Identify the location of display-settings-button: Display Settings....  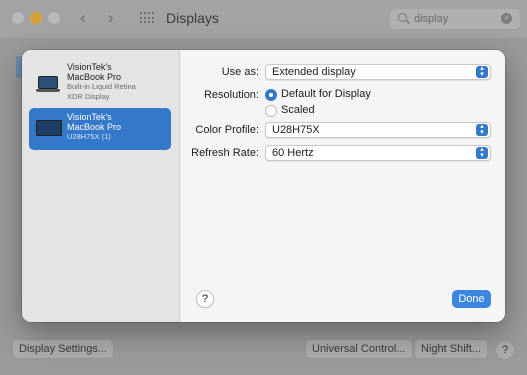
(63, 349).